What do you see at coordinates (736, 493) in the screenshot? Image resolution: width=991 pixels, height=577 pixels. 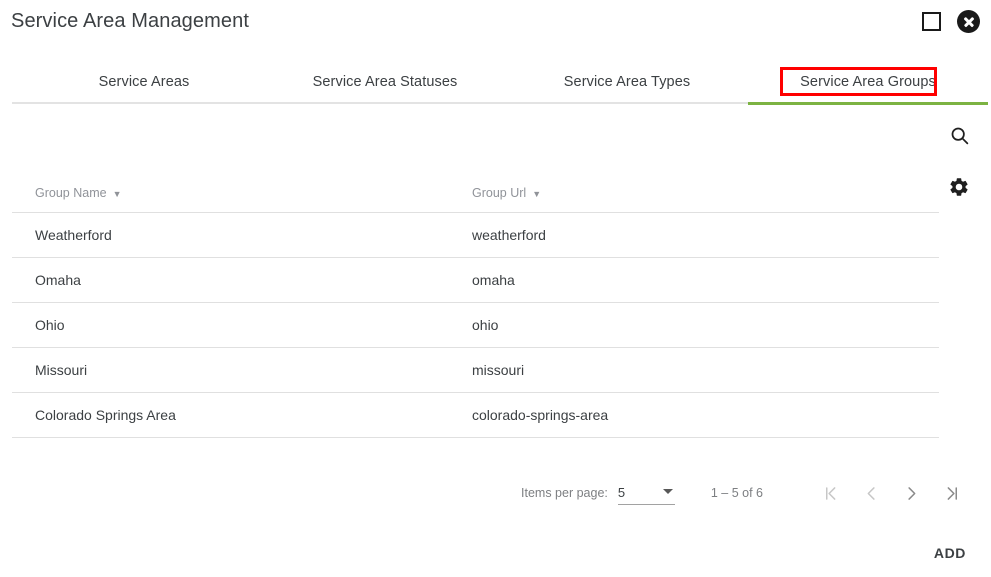 I see `page-range-label: 1 – 5 of 6` at bounding box center [736, 493].